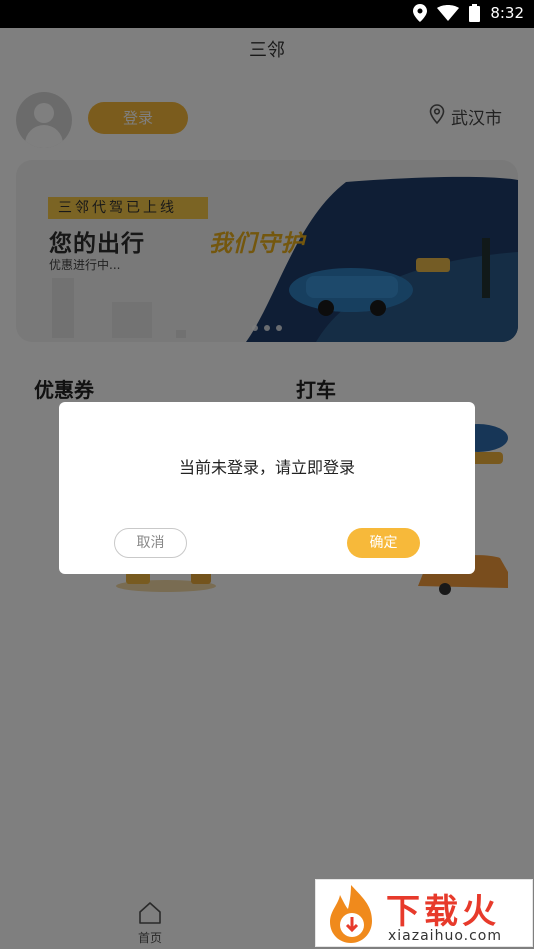 This screenshot has width=534, height=949. Describe the element at coordinates (266, 467) in the screenshot. I see `dialog-message: 当前未登录，请立即登录` at that location.